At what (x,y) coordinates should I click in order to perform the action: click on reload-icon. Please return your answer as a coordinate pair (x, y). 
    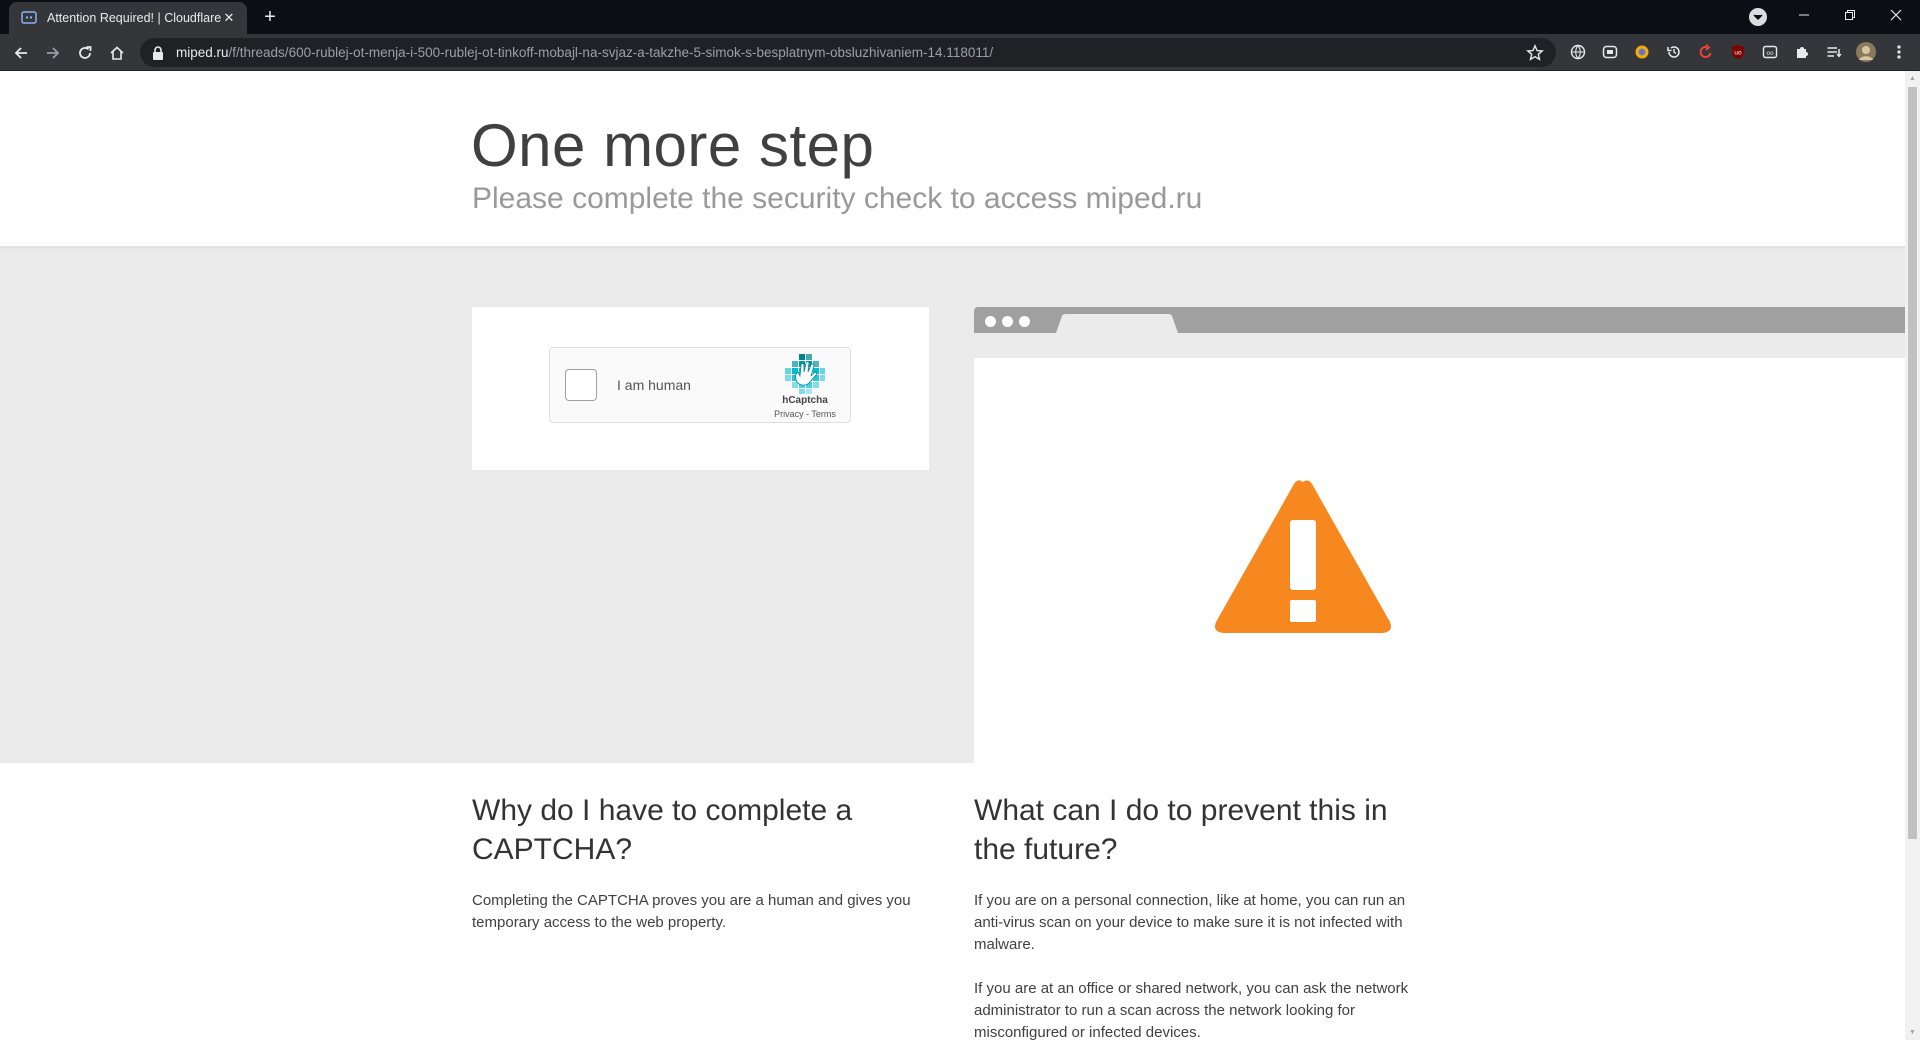
    Looking at the image, I should click on (85, 53).